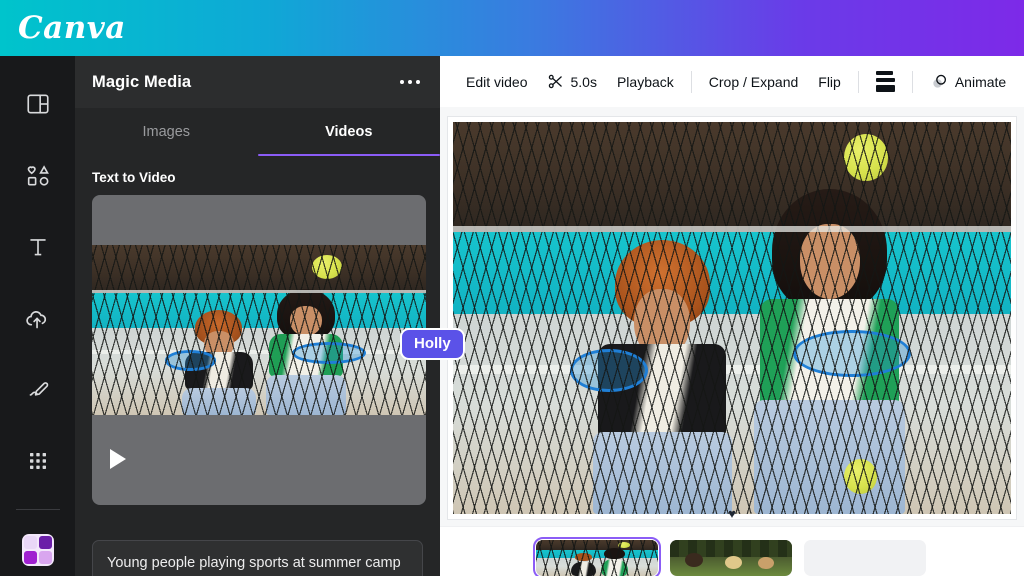 This screenshot has width=1024, height=576. I want to click on trim-duration-button: 5.0s, so click(571, 81).